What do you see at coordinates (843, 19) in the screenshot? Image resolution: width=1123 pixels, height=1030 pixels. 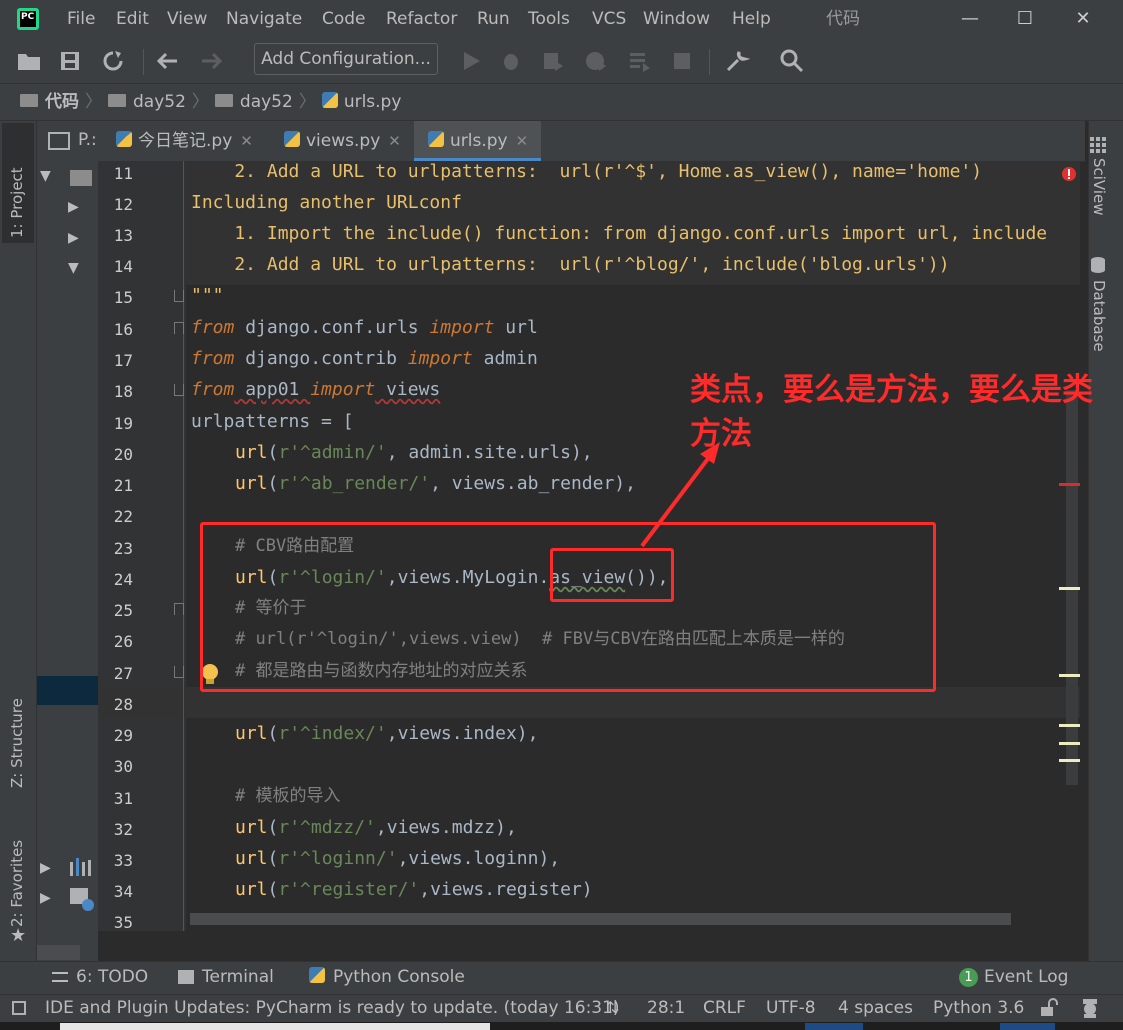 I see `window-title: 代码` at bounding box center [843, 19].